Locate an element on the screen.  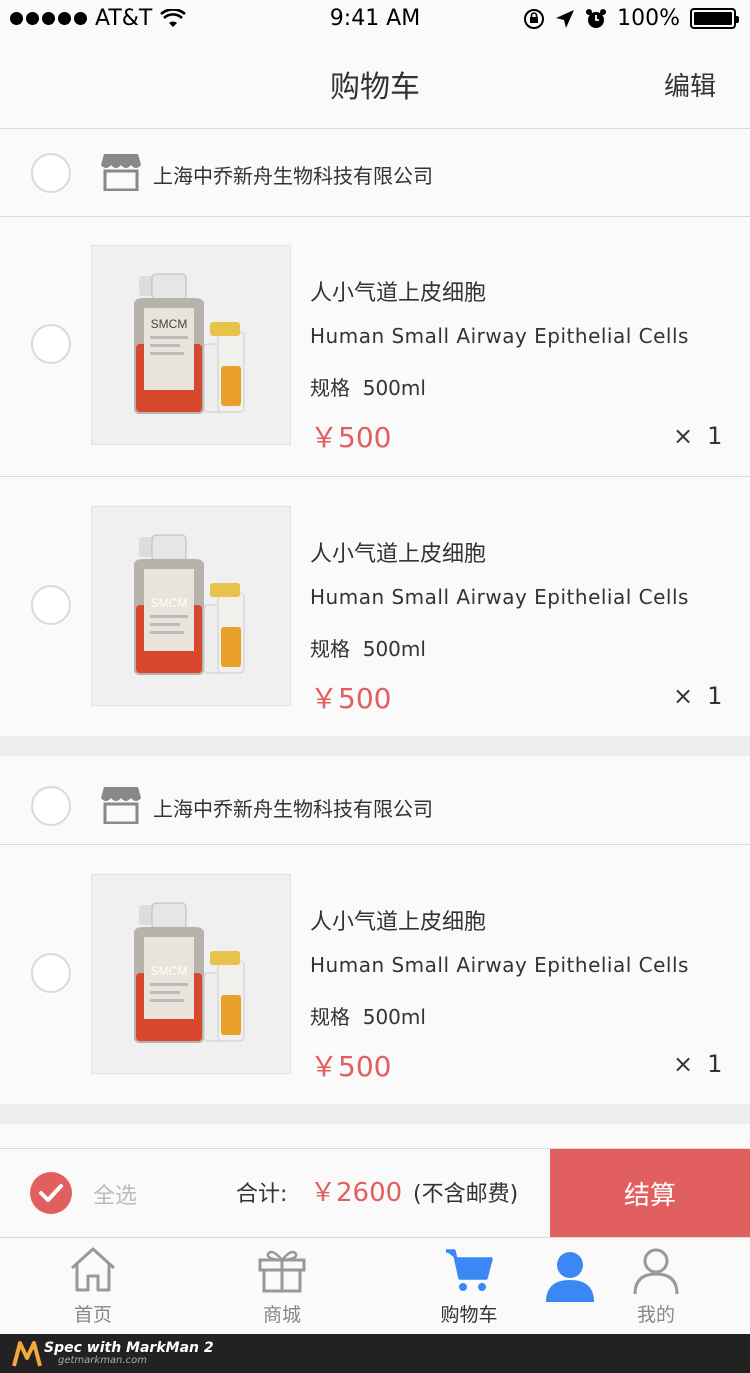
markman-footer: Spec with MarkMan 2 getmarkman.com is located at coordinates (375, 1353).